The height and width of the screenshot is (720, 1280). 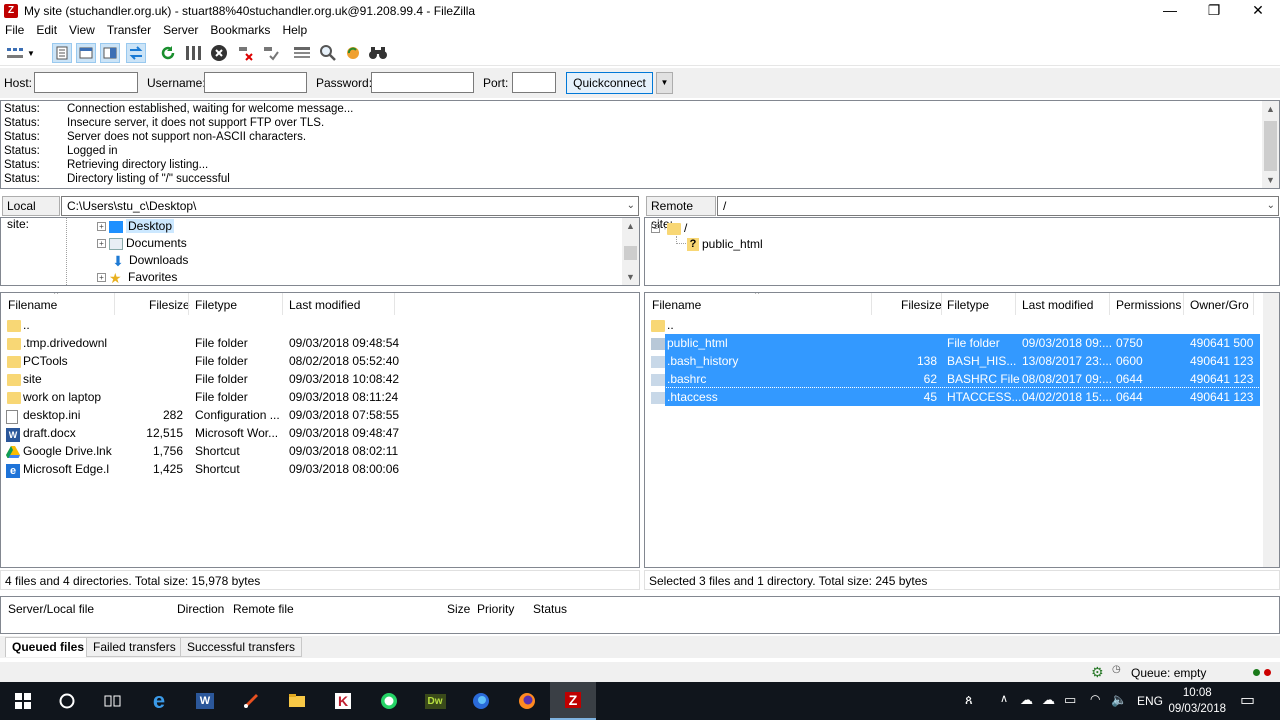 What do you see at coordinates (240, 30) in the screenshot?
I see `menu-bookmarks: Bookmarks` at bounding box center [240, 30].